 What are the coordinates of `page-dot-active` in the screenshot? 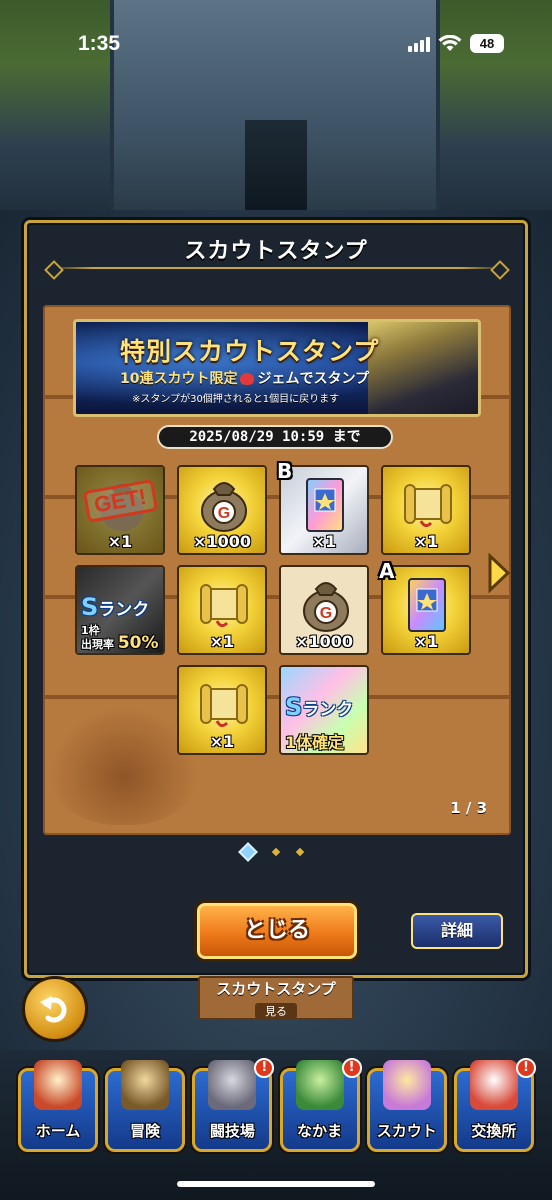 It's located at (248, 852).